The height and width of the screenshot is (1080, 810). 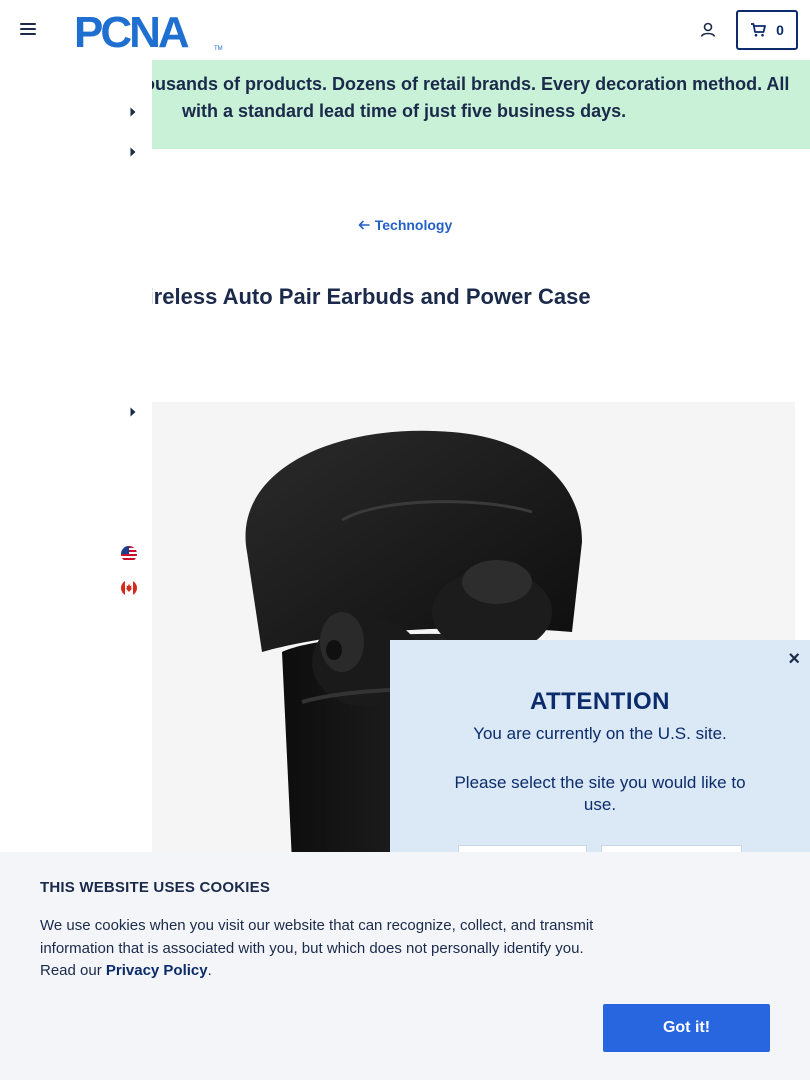 I want to click on cookie-title: THIS WEBSITE USES COOKIES, so click(x=155, y=887).